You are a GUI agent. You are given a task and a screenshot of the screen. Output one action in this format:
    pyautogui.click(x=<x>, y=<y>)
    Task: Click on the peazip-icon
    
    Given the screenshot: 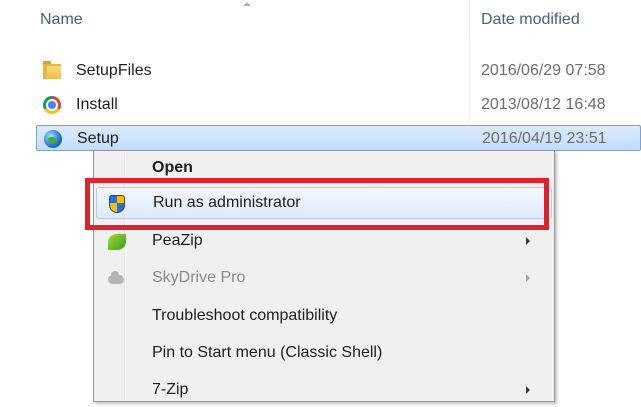 What is the action you would take?
    pyautogui.click(x=117, y=242)
    